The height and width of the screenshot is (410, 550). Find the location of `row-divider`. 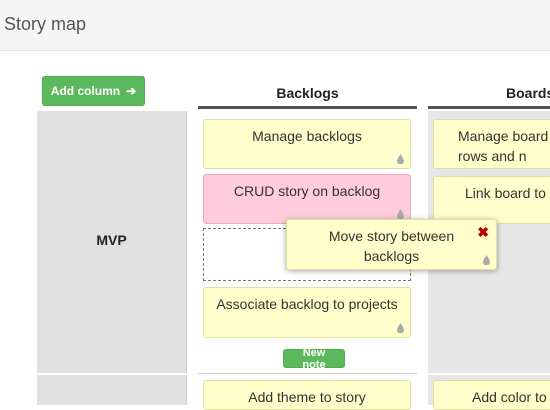

row-divider is located at coordinates (307, 373).